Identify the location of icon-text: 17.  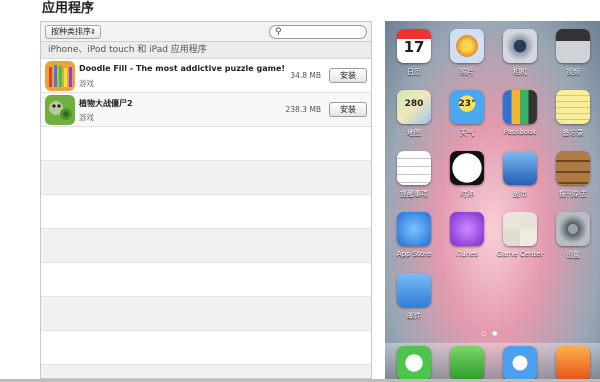
(414, 47).